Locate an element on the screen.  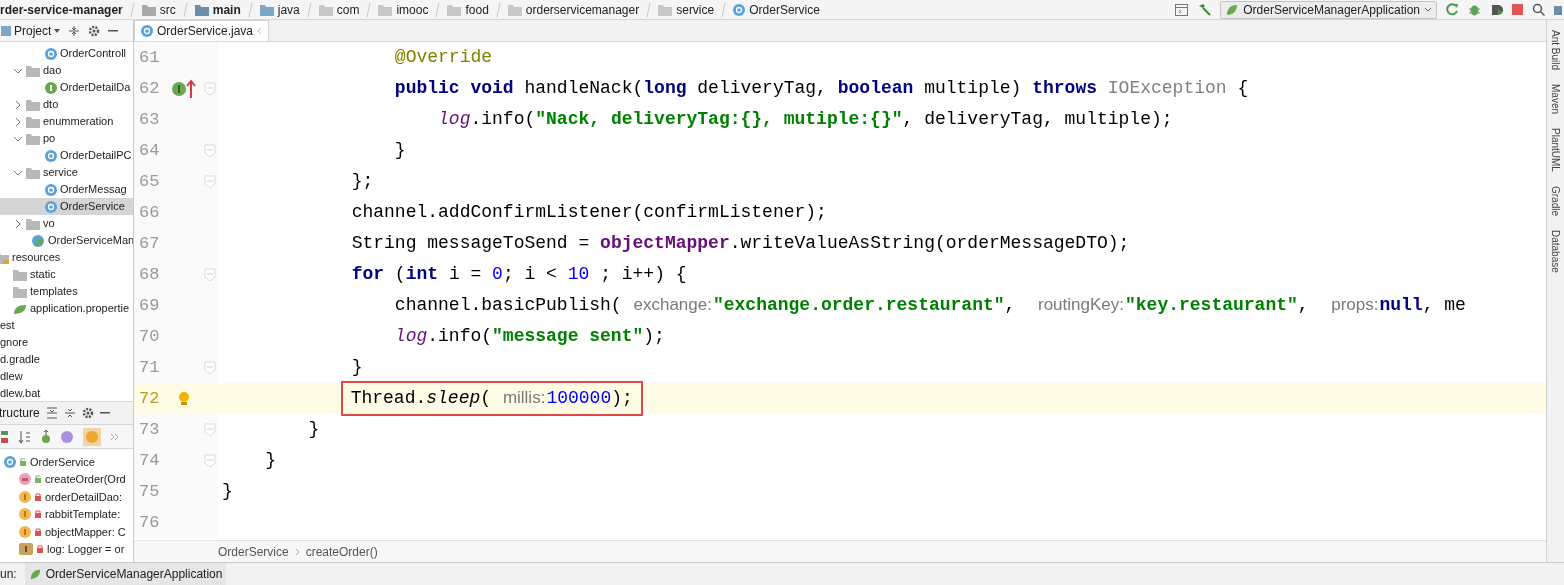
breadcrumb: imooc is located at coordinates (403, 9).